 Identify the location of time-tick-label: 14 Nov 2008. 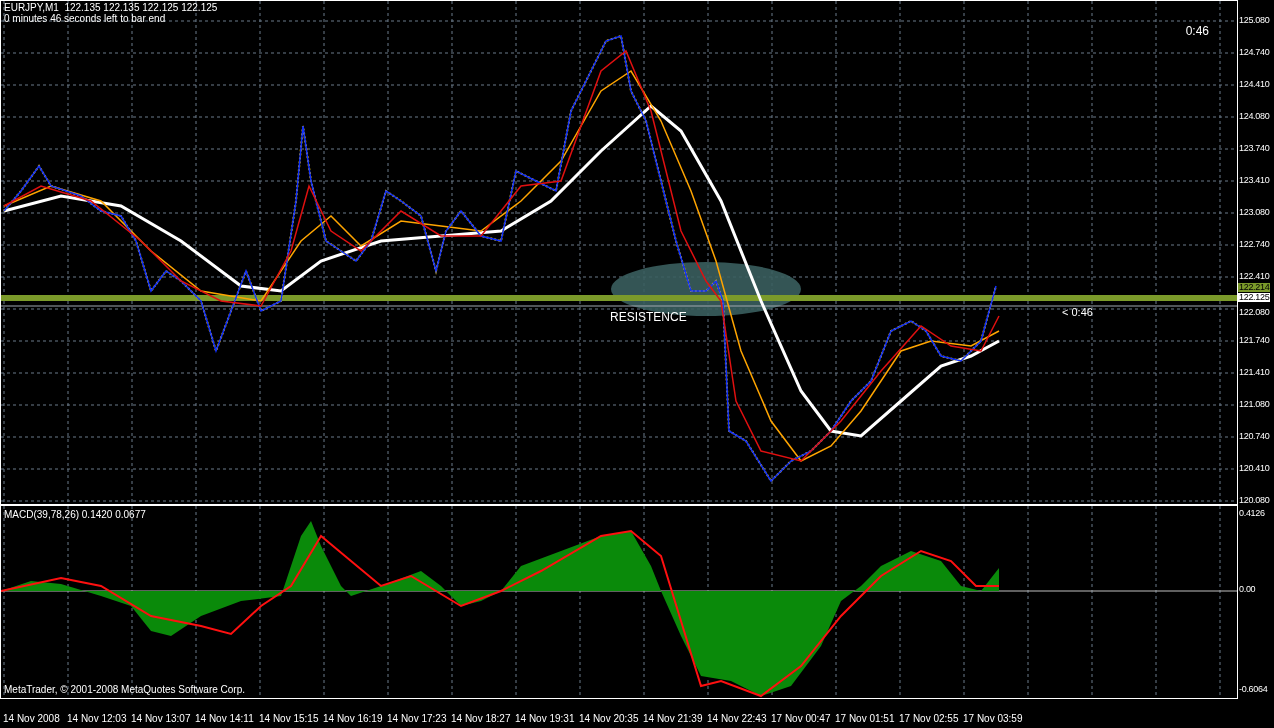
(31, 718).